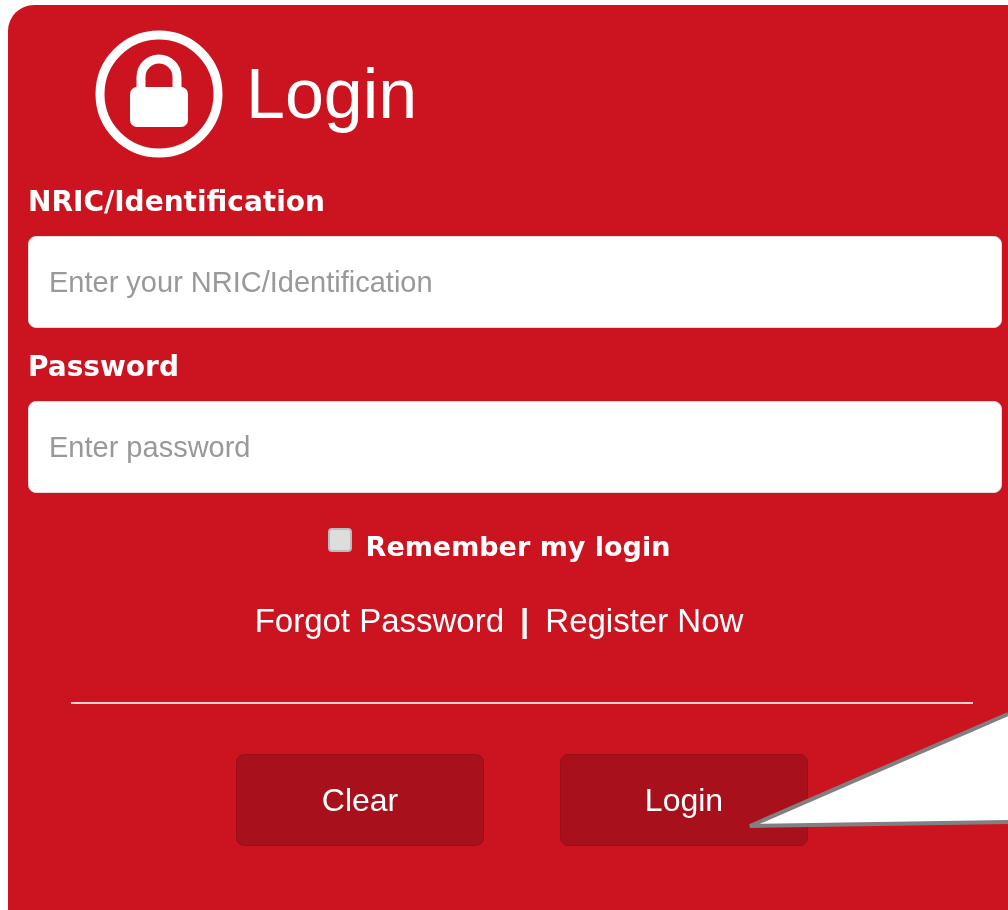 This screenshot has width=1008, height=910. I want to click on field-label: NRIC/Identification, so click(177, 201).